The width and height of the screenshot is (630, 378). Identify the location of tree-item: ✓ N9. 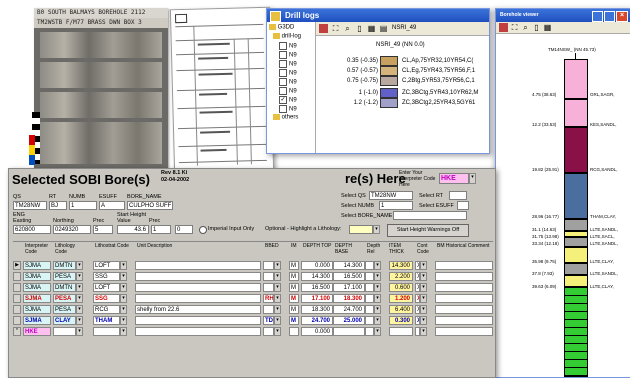
(288, 100).